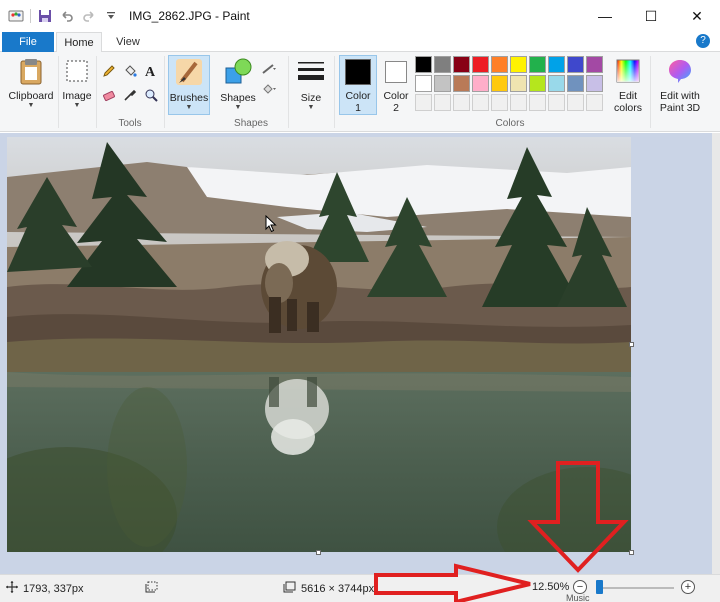 This screenshot has width=720, height=602. What do you see at coordinates (358, 96) in the screenshot?
I see `color1-label-line1: Color` at bounding box center [358, 96].